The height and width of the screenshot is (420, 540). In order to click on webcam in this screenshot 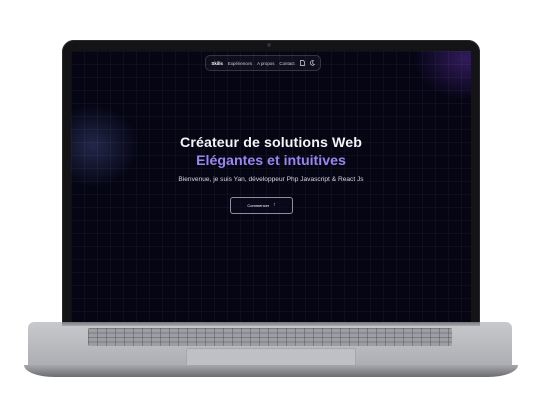, I will do `click(269, 45)`.